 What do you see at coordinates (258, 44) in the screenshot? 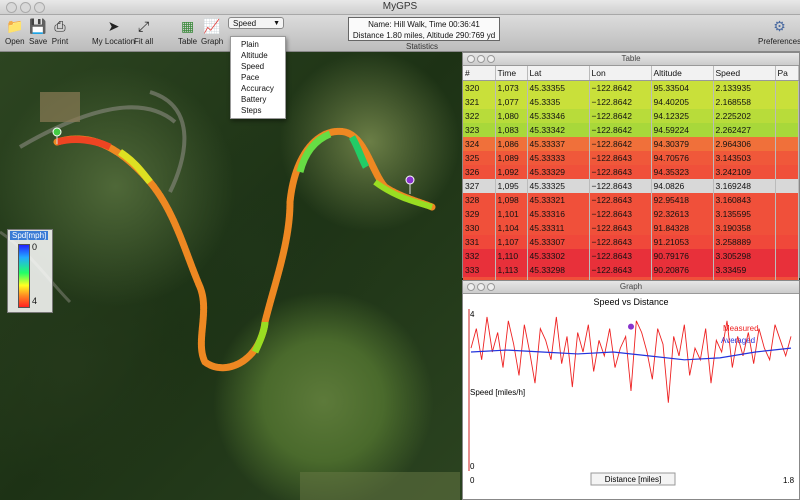
I see `dropdown-option: Plain` at bounding box center [258, 44].